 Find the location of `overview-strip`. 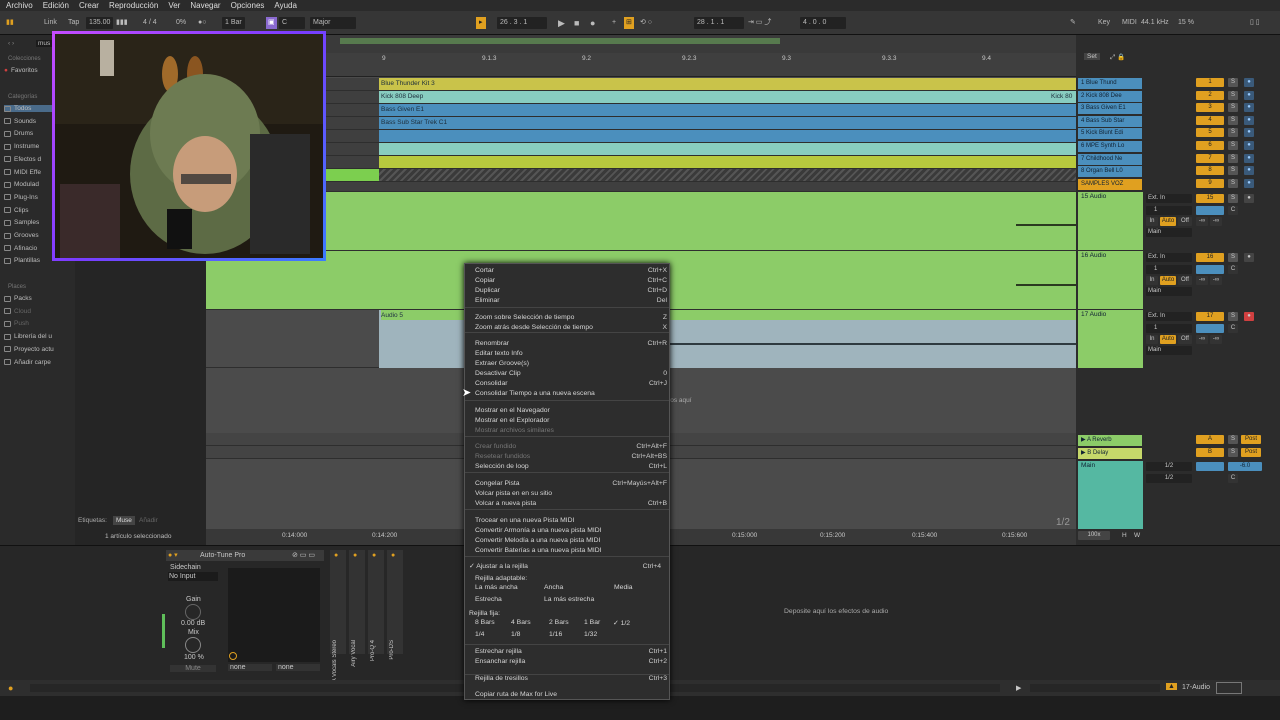

overview-strip is located at coordinates (641, 45).